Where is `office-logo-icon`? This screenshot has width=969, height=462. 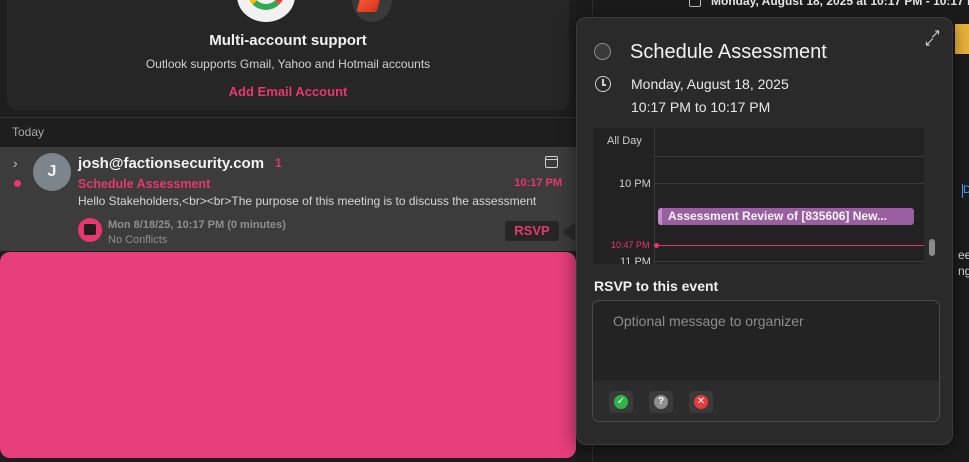
office-logo-icon is located at coordinates (372, 11).